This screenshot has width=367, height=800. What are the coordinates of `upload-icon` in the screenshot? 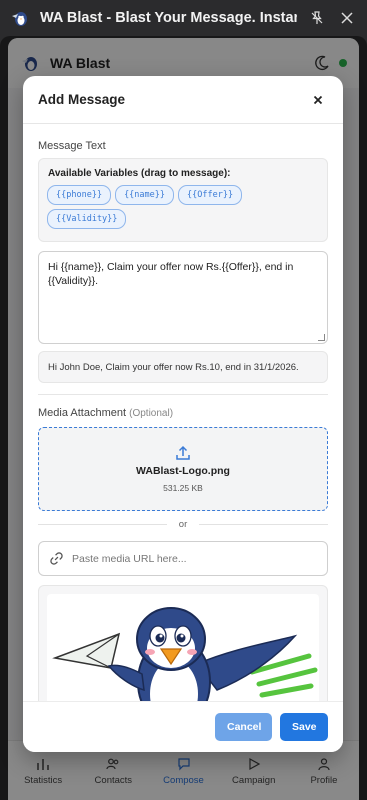 It's located at (183, 452).